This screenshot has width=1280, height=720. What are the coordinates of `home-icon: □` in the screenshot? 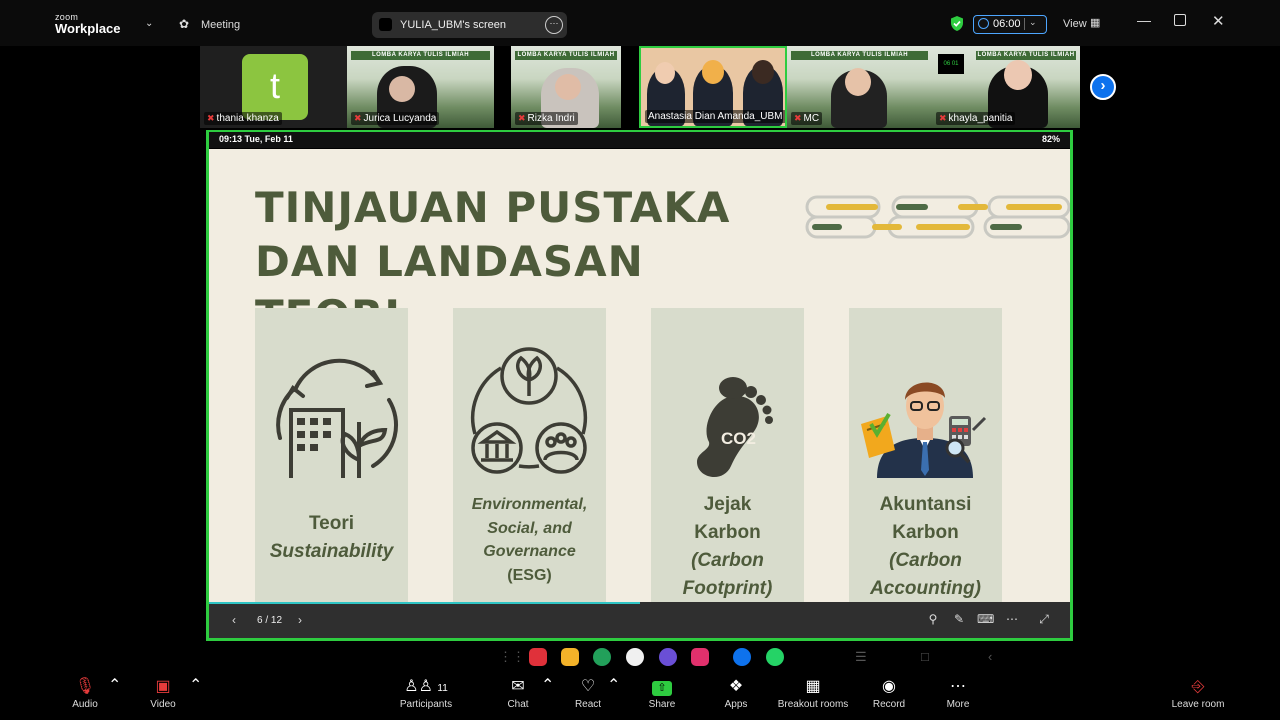 It's located at (925, 656).